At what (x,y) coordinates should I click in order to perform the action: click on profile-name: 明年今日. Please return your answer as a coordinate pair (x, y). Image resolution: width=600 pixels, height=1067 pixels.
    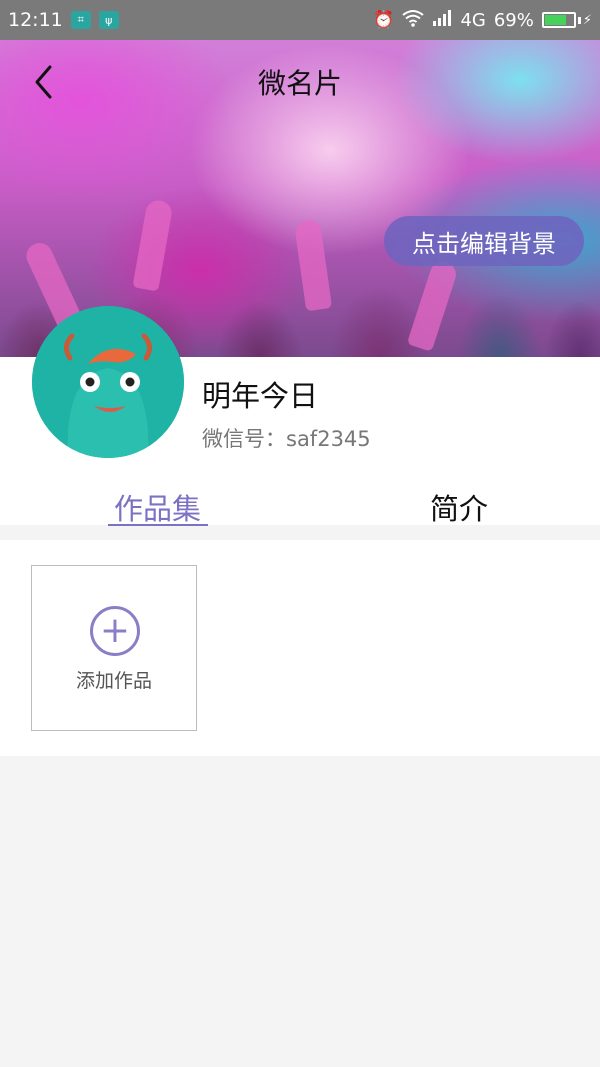
    Looking at the image, I should click on (260, 396).